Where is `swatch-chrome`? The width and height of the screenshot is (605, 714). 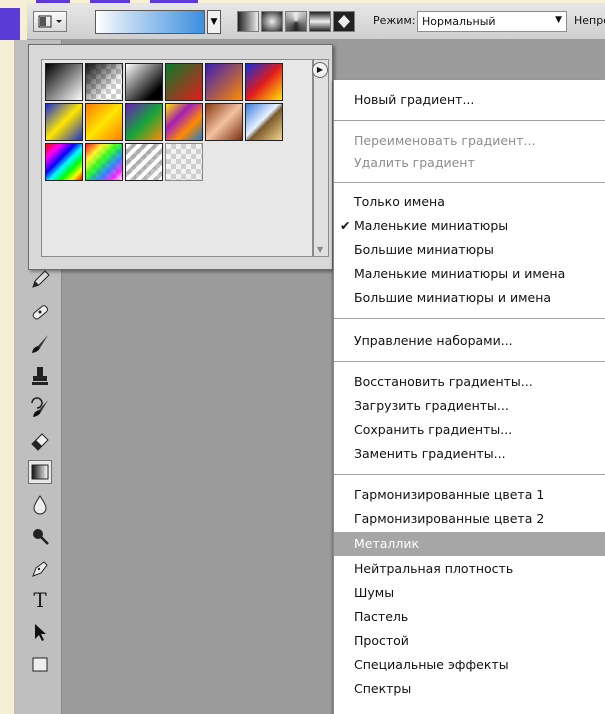
swatch-chrome is located at coordinates (264, 122).